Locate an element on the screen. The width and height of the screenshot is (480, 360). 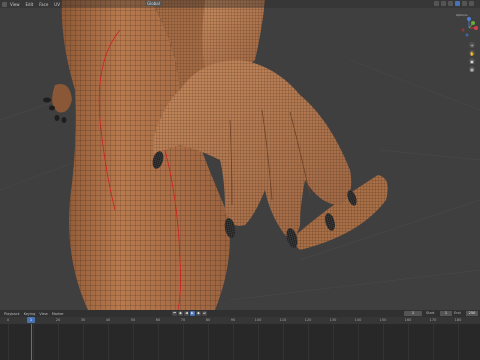
editor-type-icon is located at coordinates (4, 4).